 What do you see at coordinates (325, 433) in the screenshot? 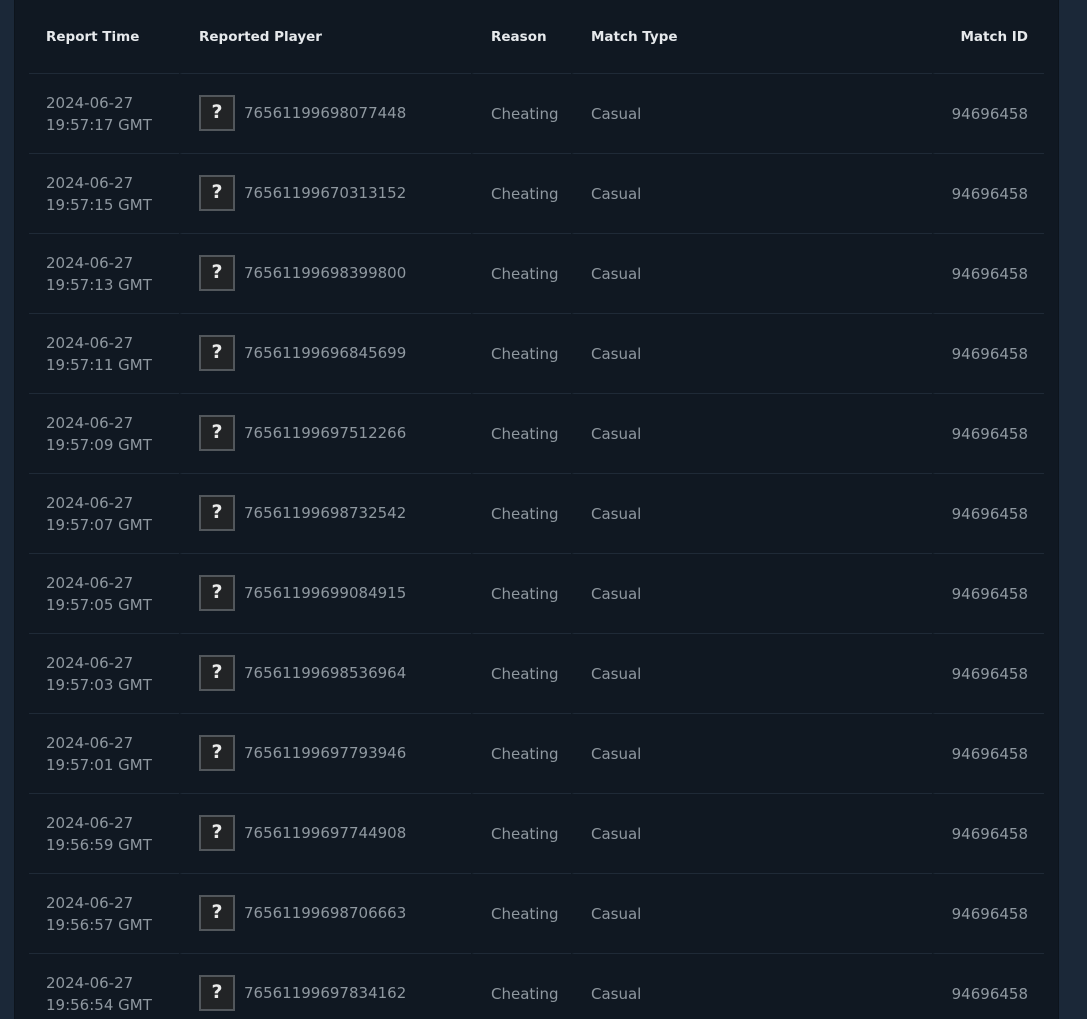
I see `player-steam-id: 76561199697512266` at bounding box center [325, 433].